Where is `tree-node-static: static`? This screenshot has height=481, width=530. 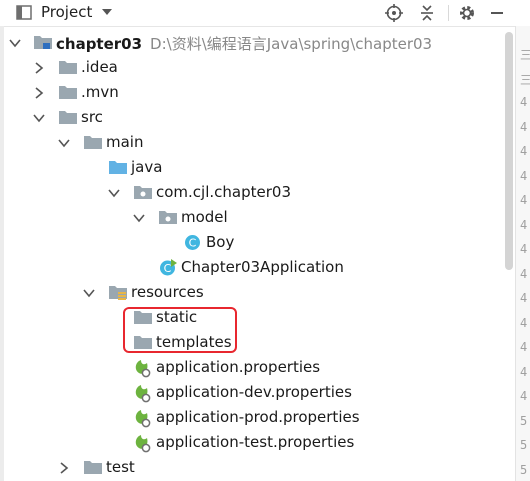 tree-node-static: static is located at coordinates (252, 317).